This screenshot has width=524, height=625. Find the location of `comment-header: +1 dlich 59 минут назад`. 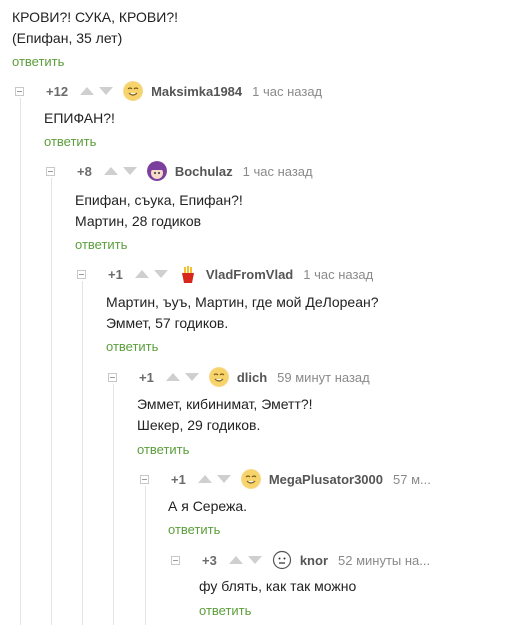

comment-header: +1 dlich 59 минут назад is located at coordinates (239, 377).